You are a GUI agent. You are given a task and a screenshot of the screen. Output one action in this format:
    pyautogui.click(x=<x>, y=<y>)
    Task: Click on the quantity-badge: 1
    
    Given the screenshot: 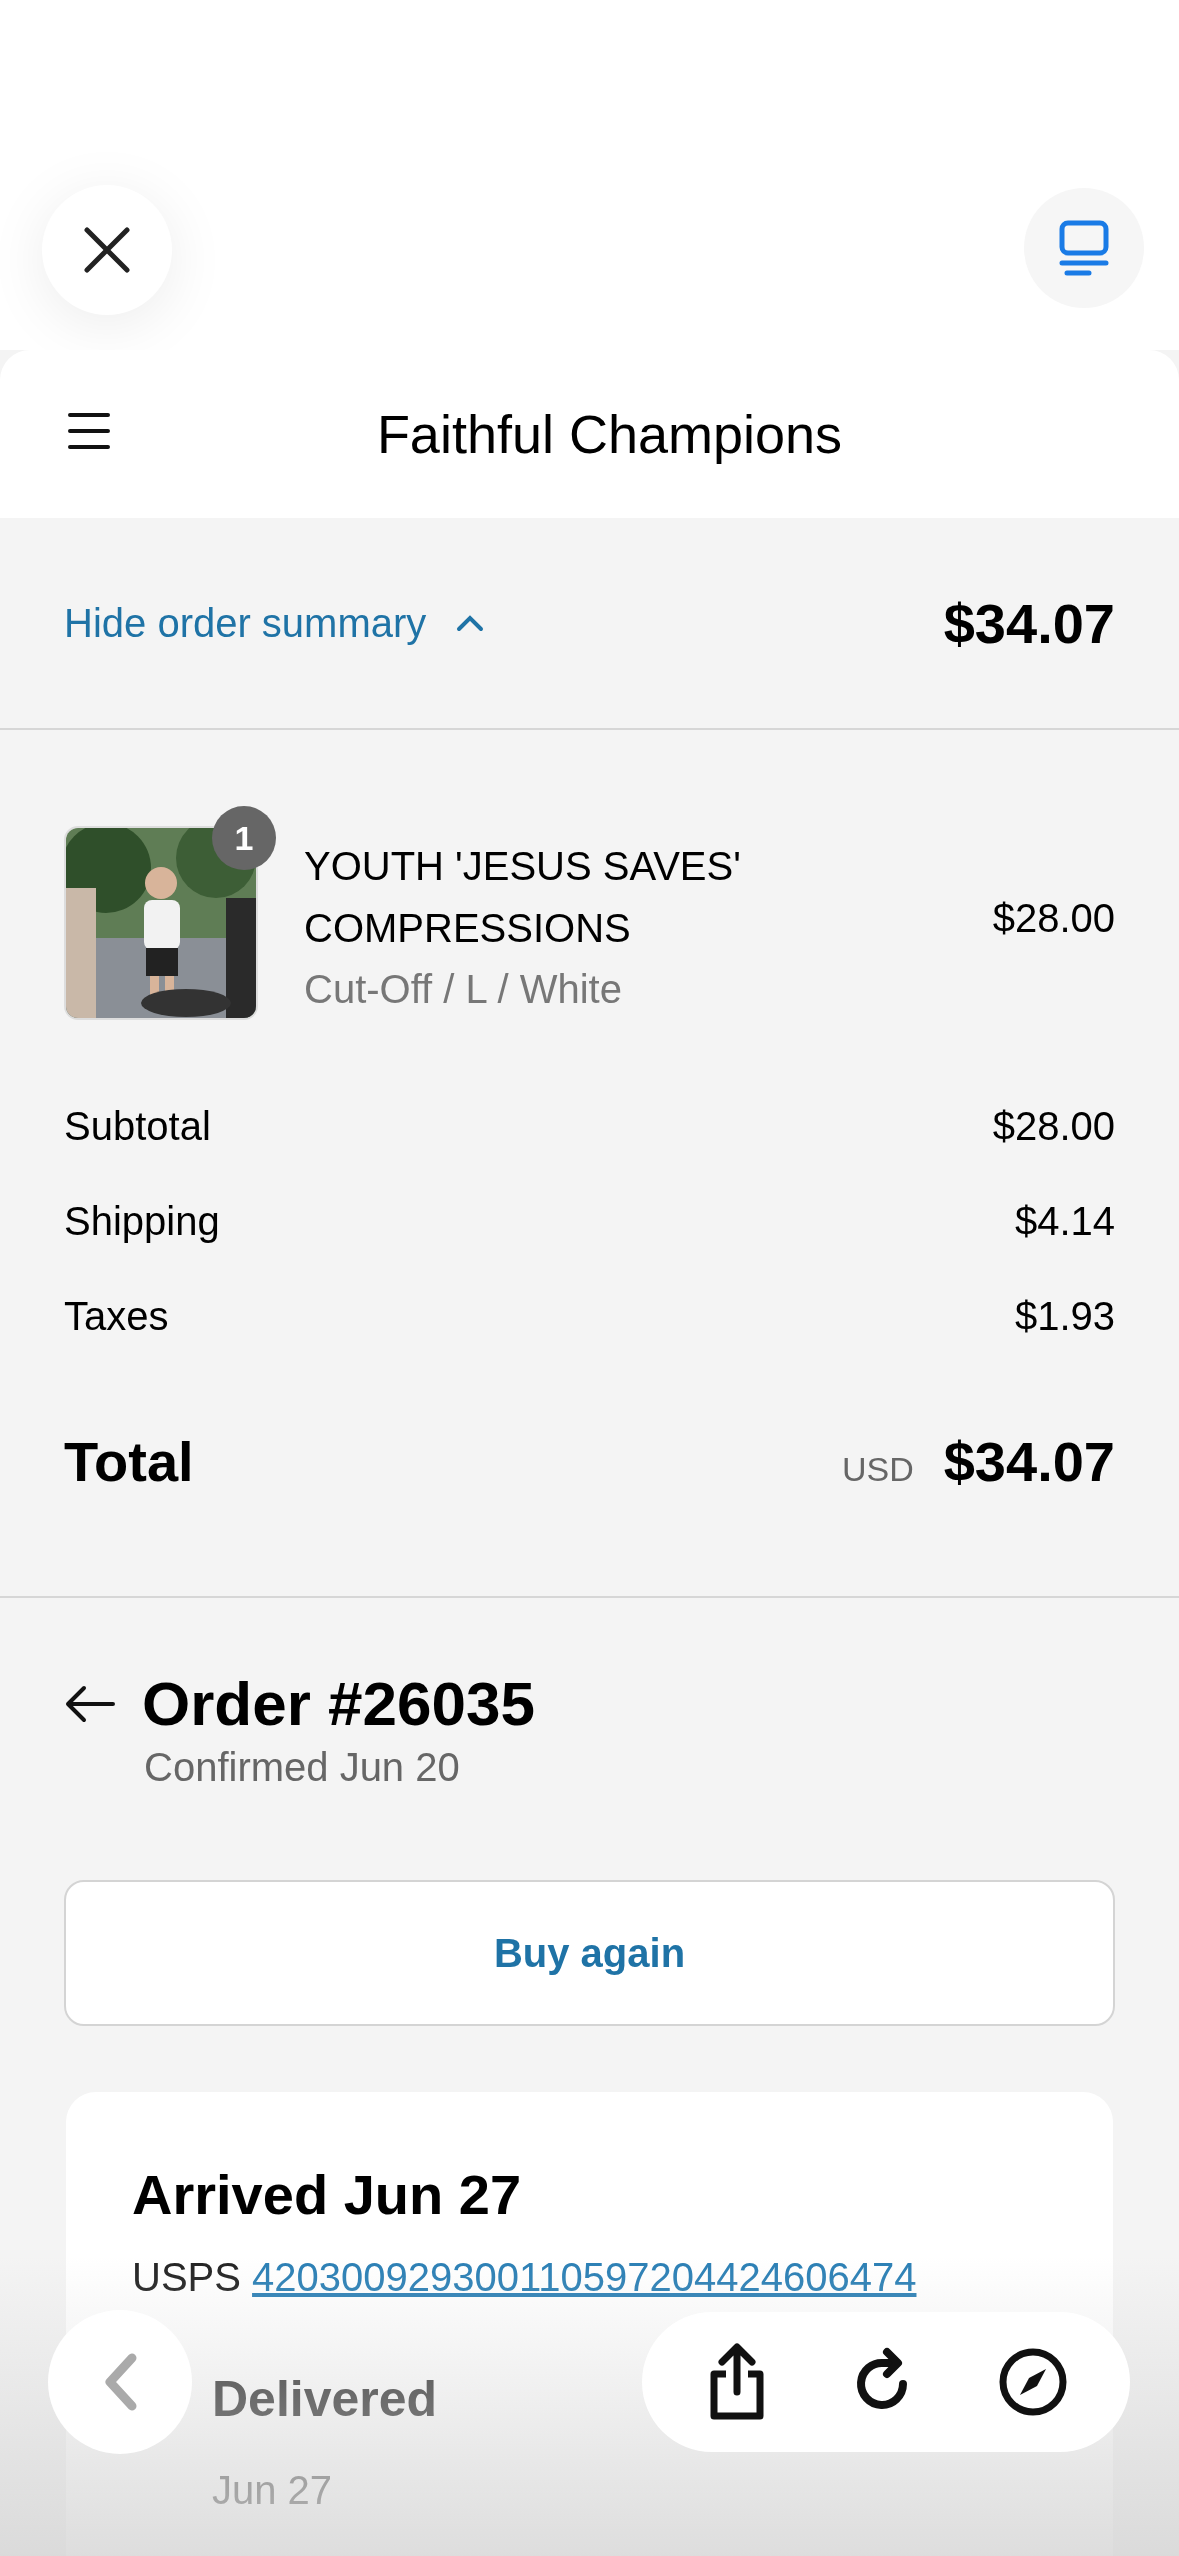 What is the action you would take?
    pyautogui.click(x=244, y=838)
    